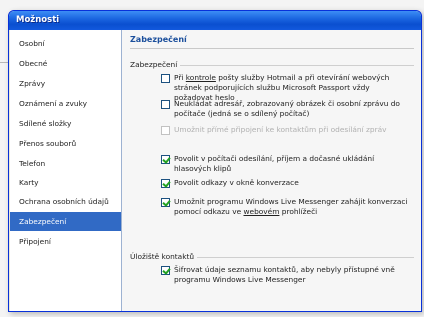 Image resolution: width=424 pixels, height=317 pixels. What do you see at coordinates (165, 130) in the screenshot?
I see `direct-connection-checkbox` at bounding box center [165, 130].